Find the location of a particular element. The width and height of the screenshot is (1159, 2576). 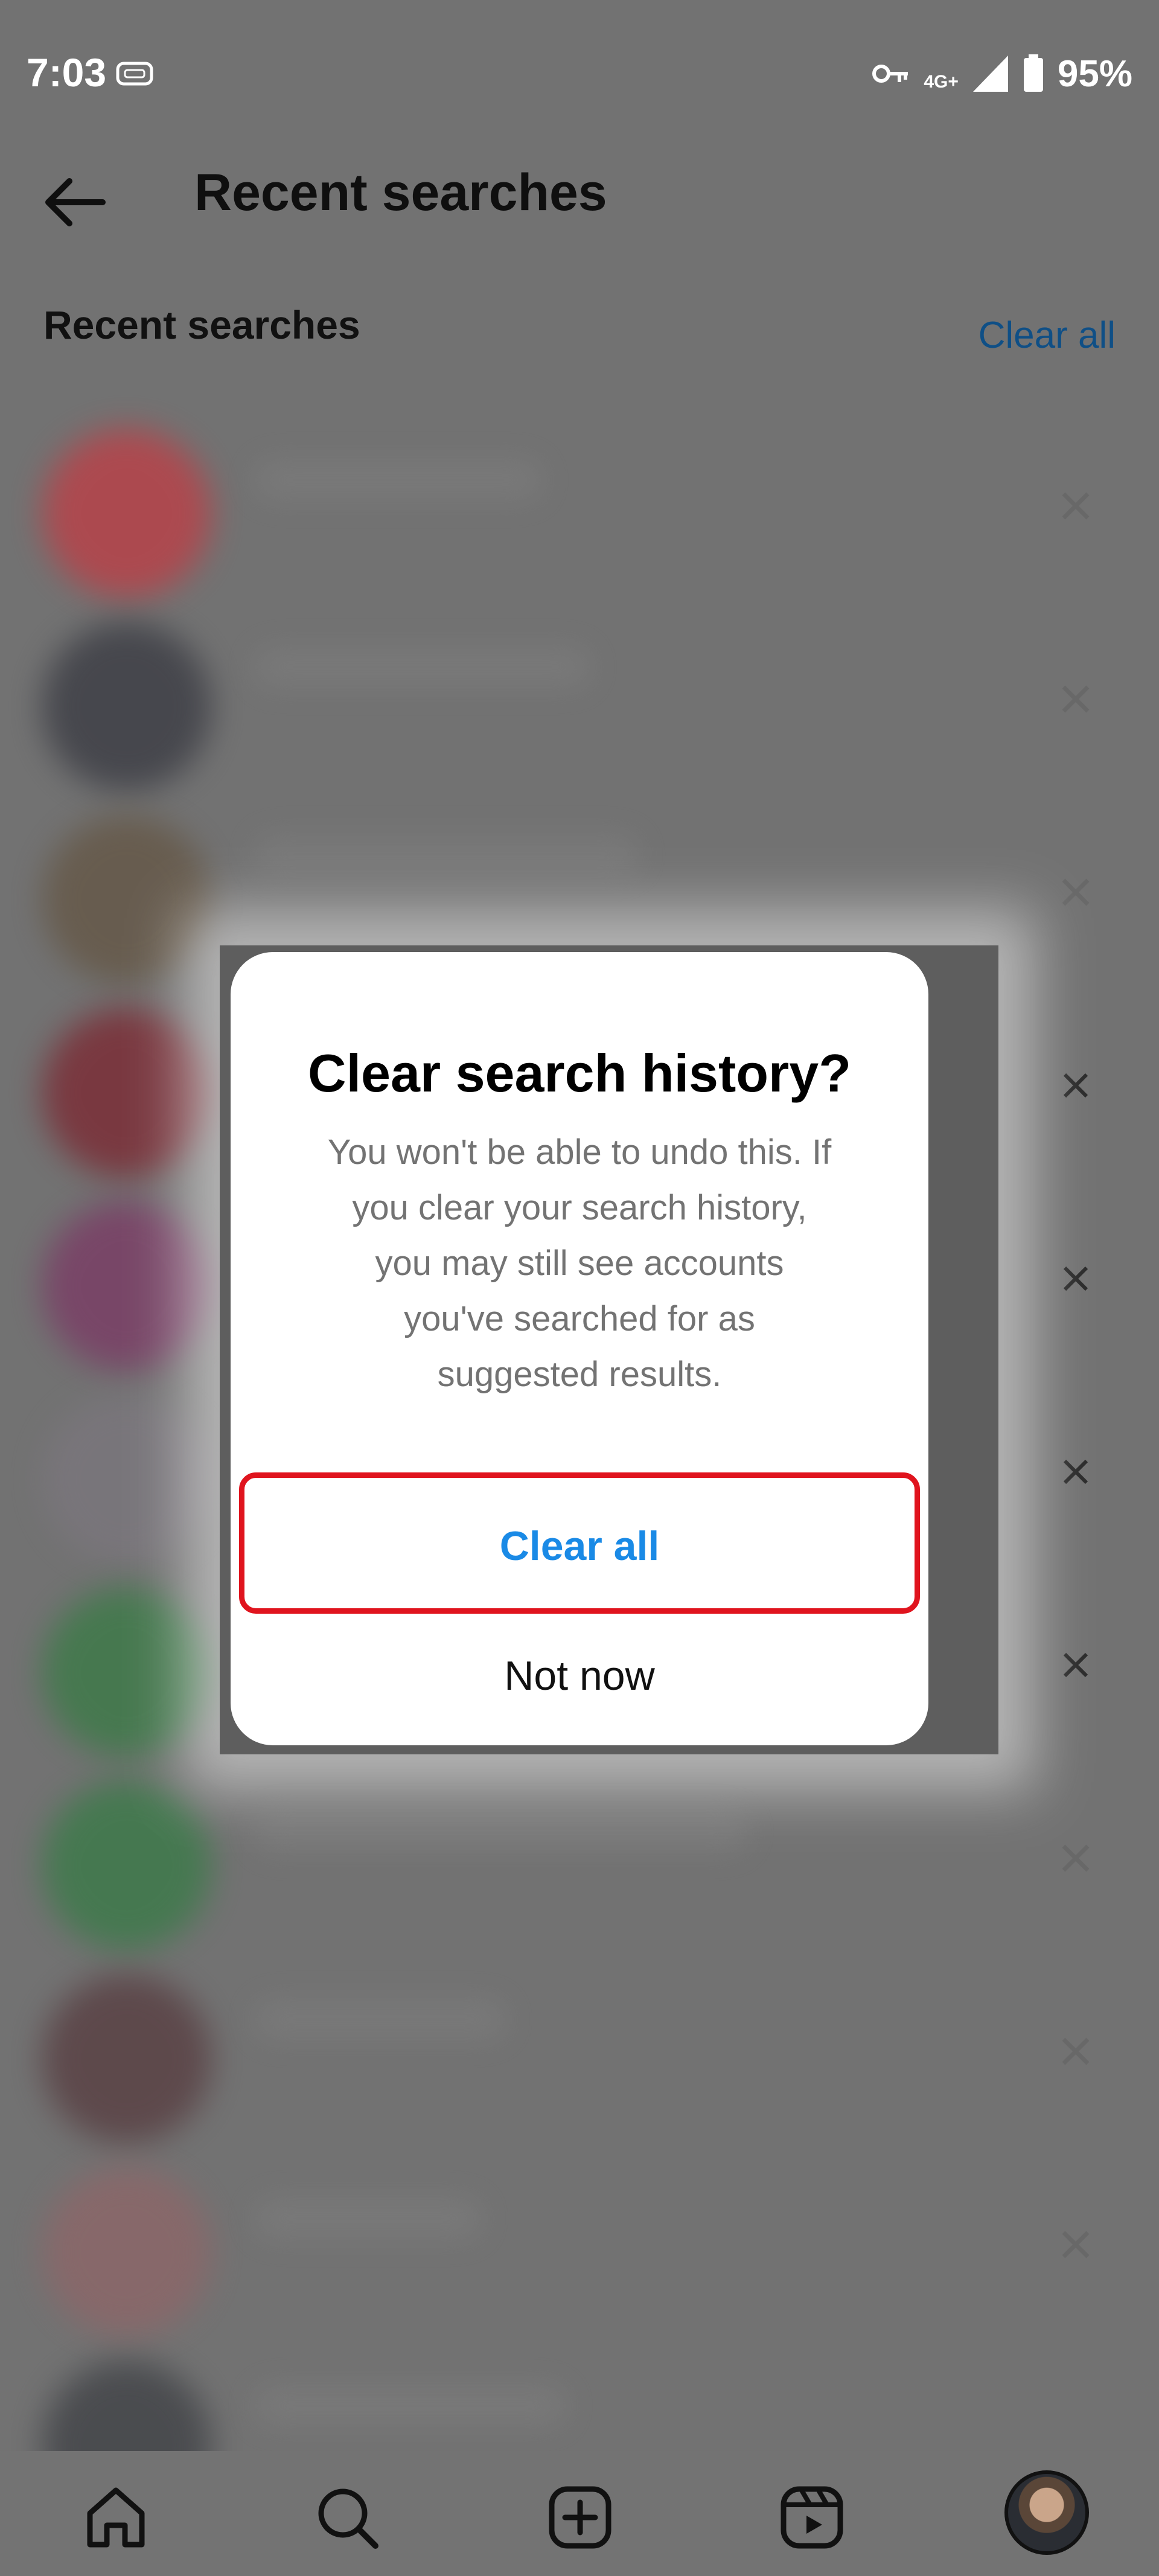

section-title: Recent searches is located at coordinates (201, 325).